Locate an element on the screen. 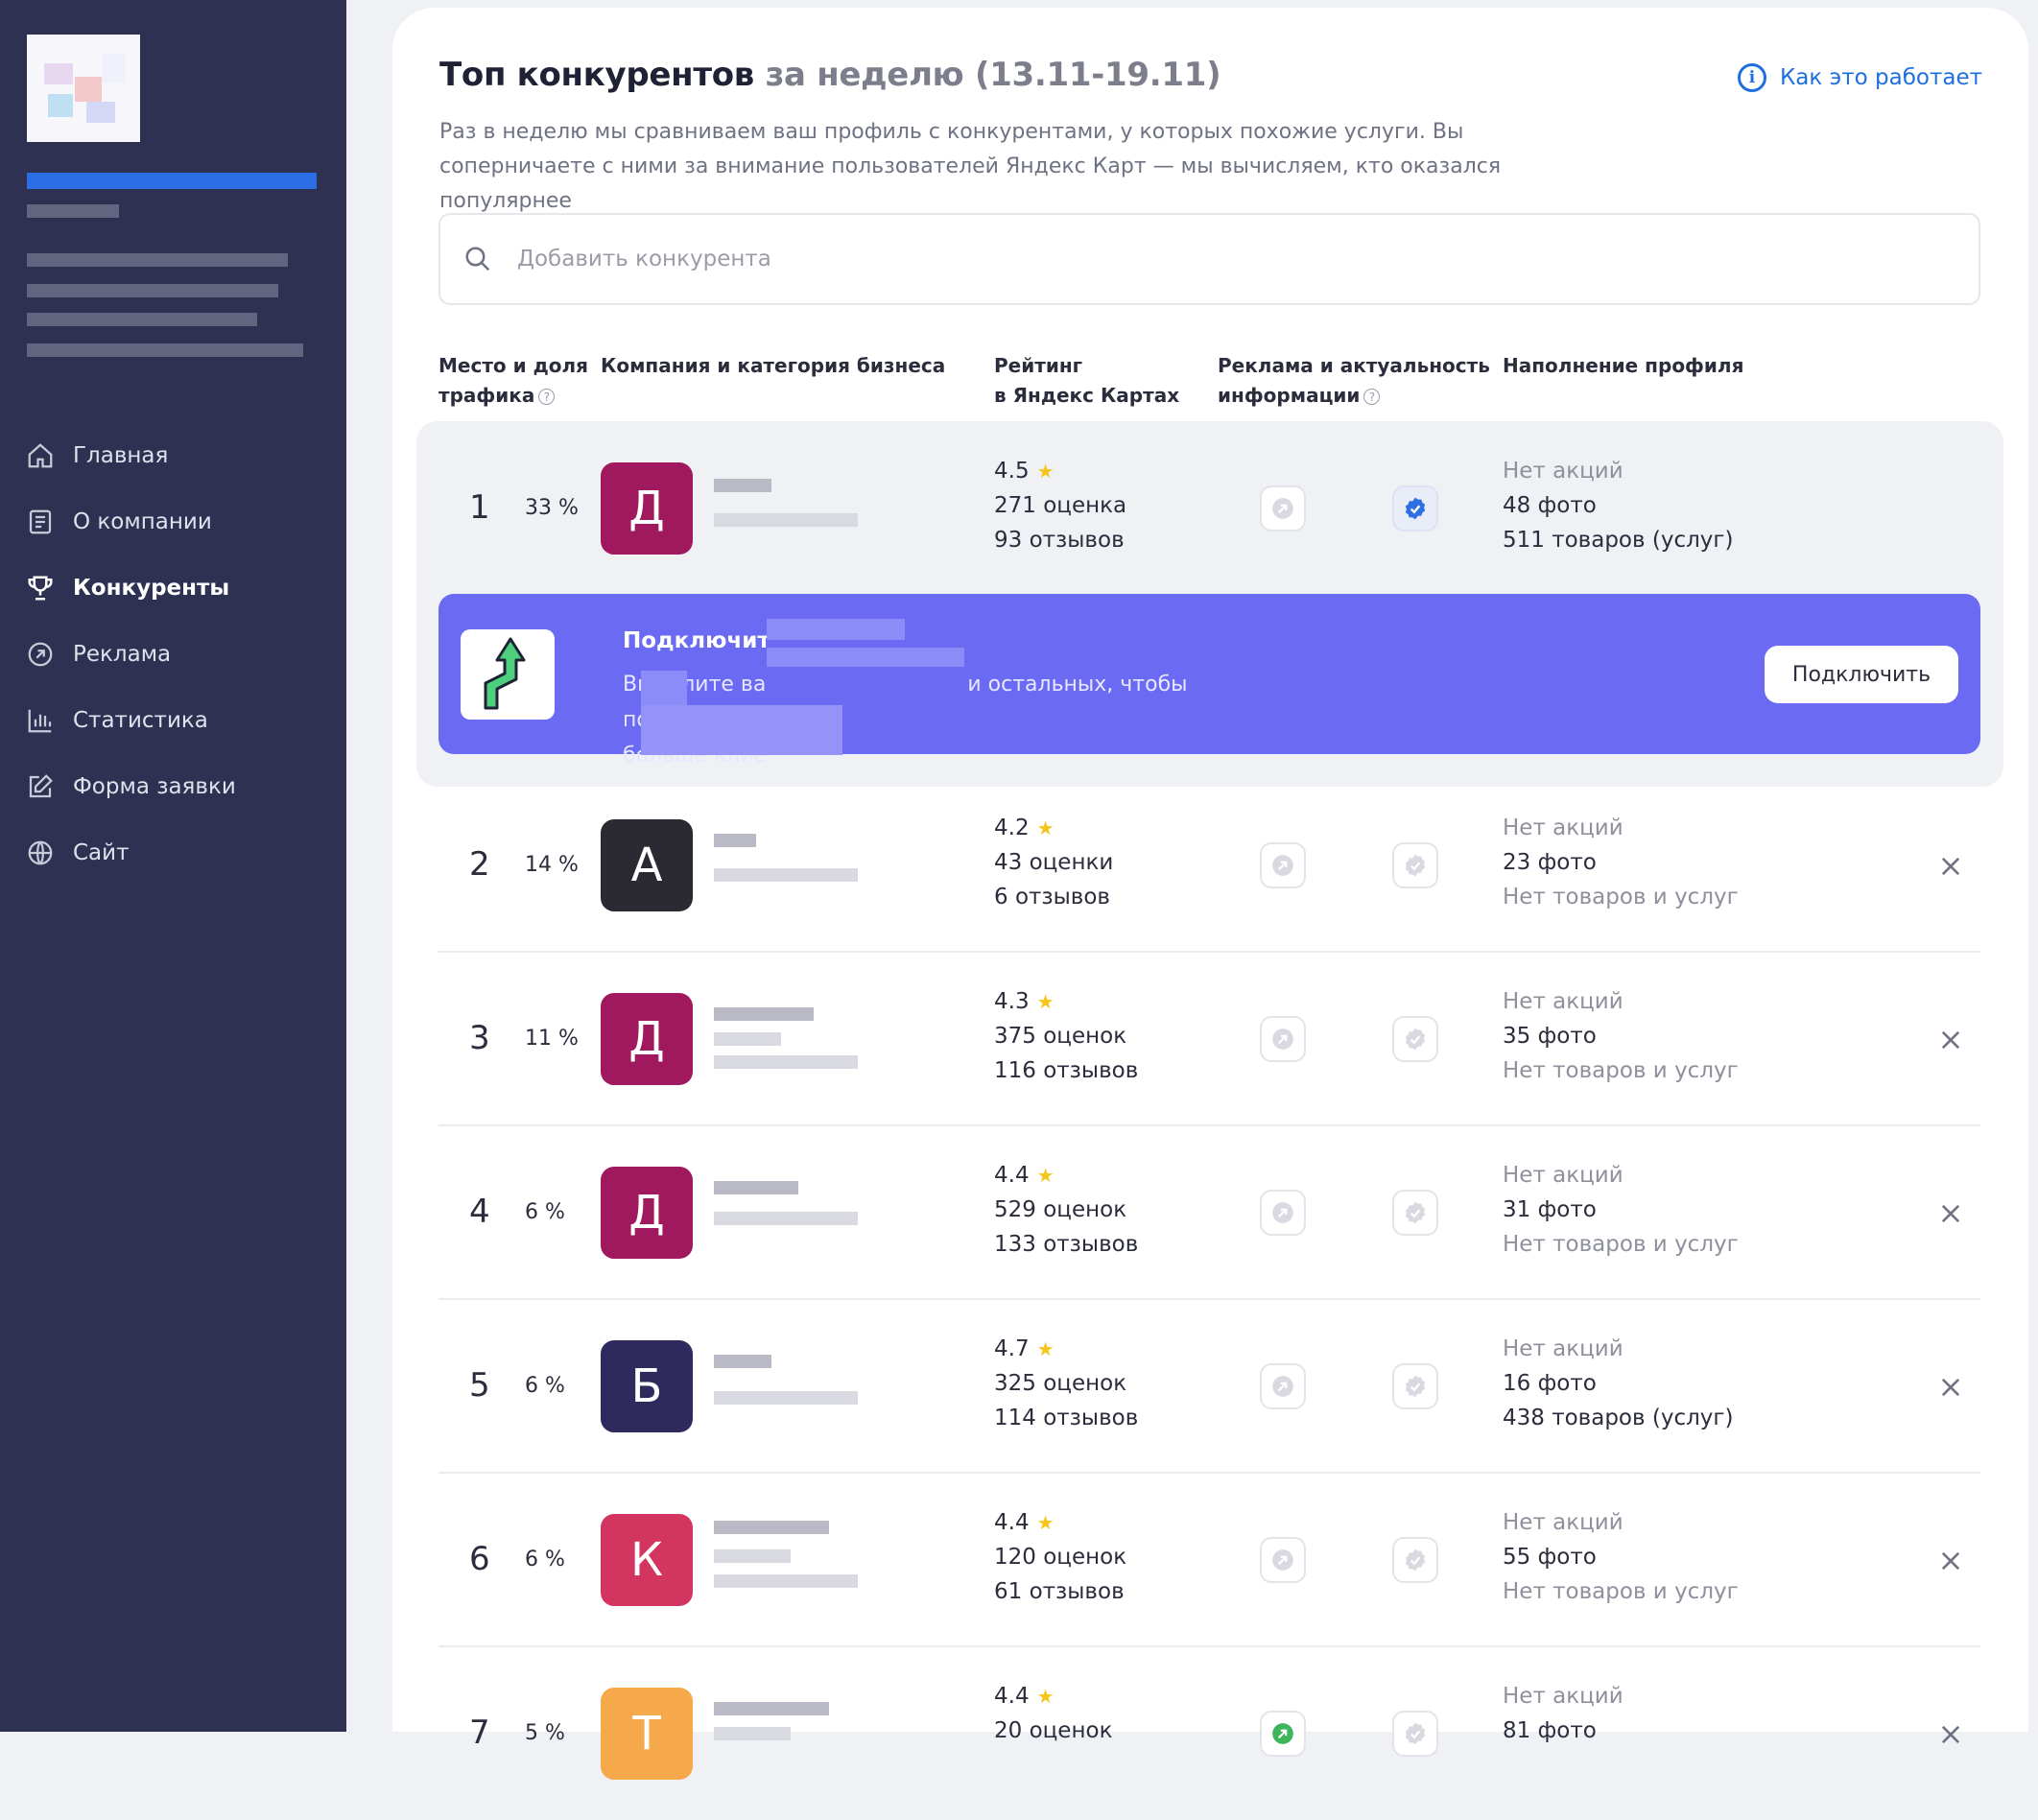 The height and width of the screenshot is (1820, 2038). company-logo: К is located at coordinates (647, 1560).